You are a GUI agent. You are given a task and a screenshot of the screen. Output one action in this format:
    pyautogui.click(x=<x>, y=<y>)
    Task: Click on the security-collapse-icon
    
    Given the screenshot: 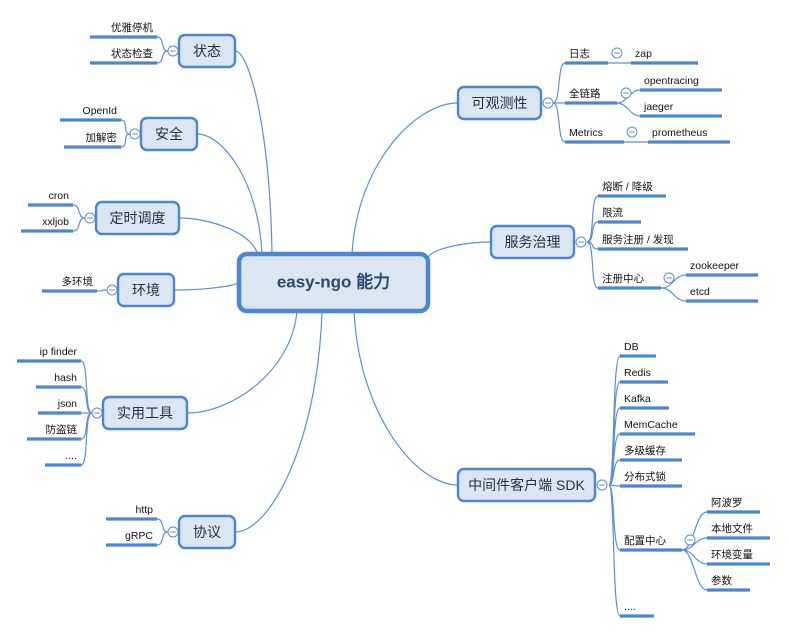 What is the action you would take?
    pyautogui.click(x=135, y=134)
    